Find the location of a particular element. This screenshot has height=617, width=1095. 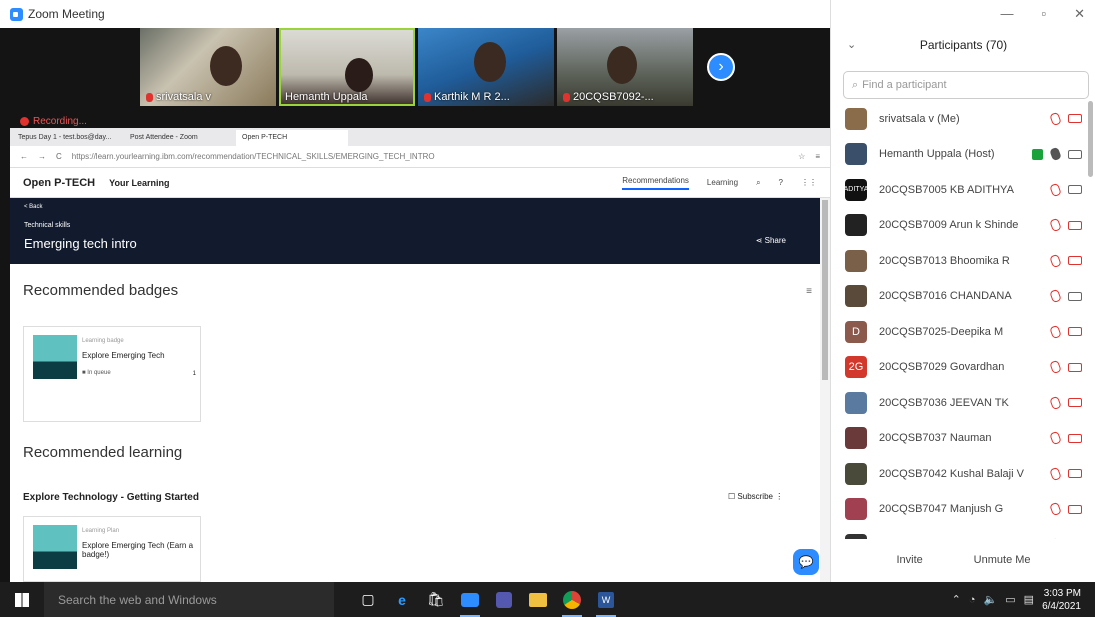

menu-icon: ≡ is located at coordinates (817, 156).